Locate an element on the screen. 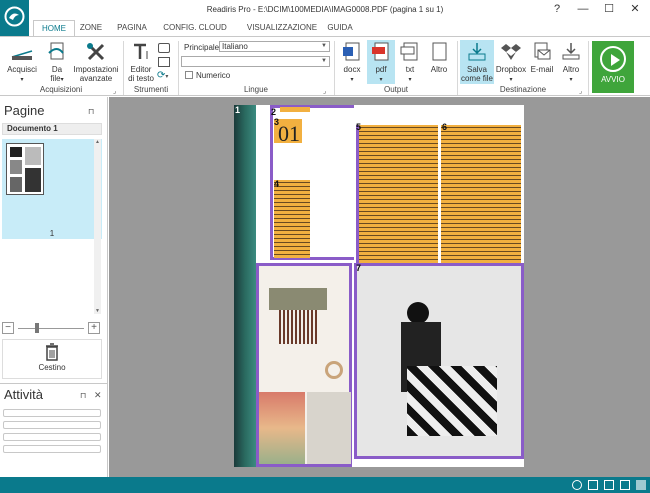 The width and height of the screenshot is (650, 493). zone-1-label: 1 is located at coordinates (238, 110).